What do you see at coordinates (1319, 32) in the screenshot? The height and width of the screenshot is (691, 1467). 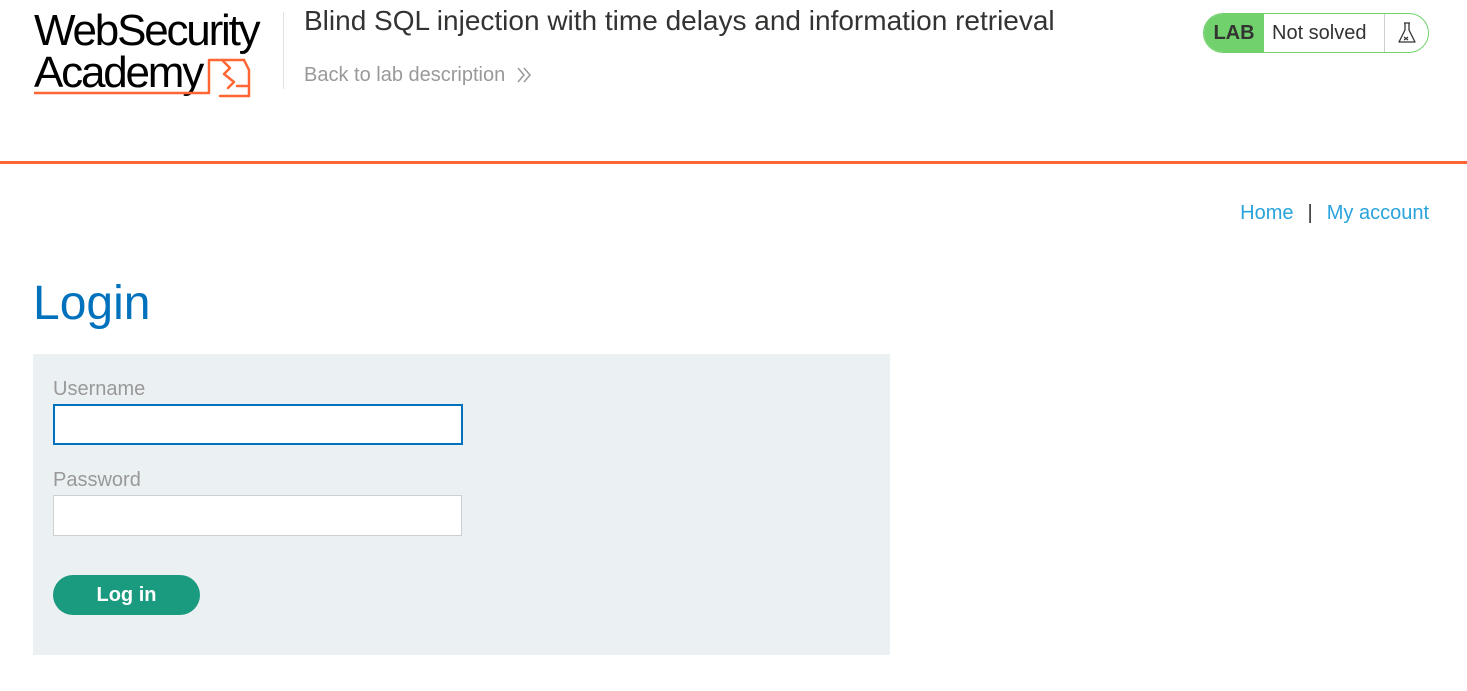 I see `lab-status-text: Not solved` at bounding box center [1319, 32].